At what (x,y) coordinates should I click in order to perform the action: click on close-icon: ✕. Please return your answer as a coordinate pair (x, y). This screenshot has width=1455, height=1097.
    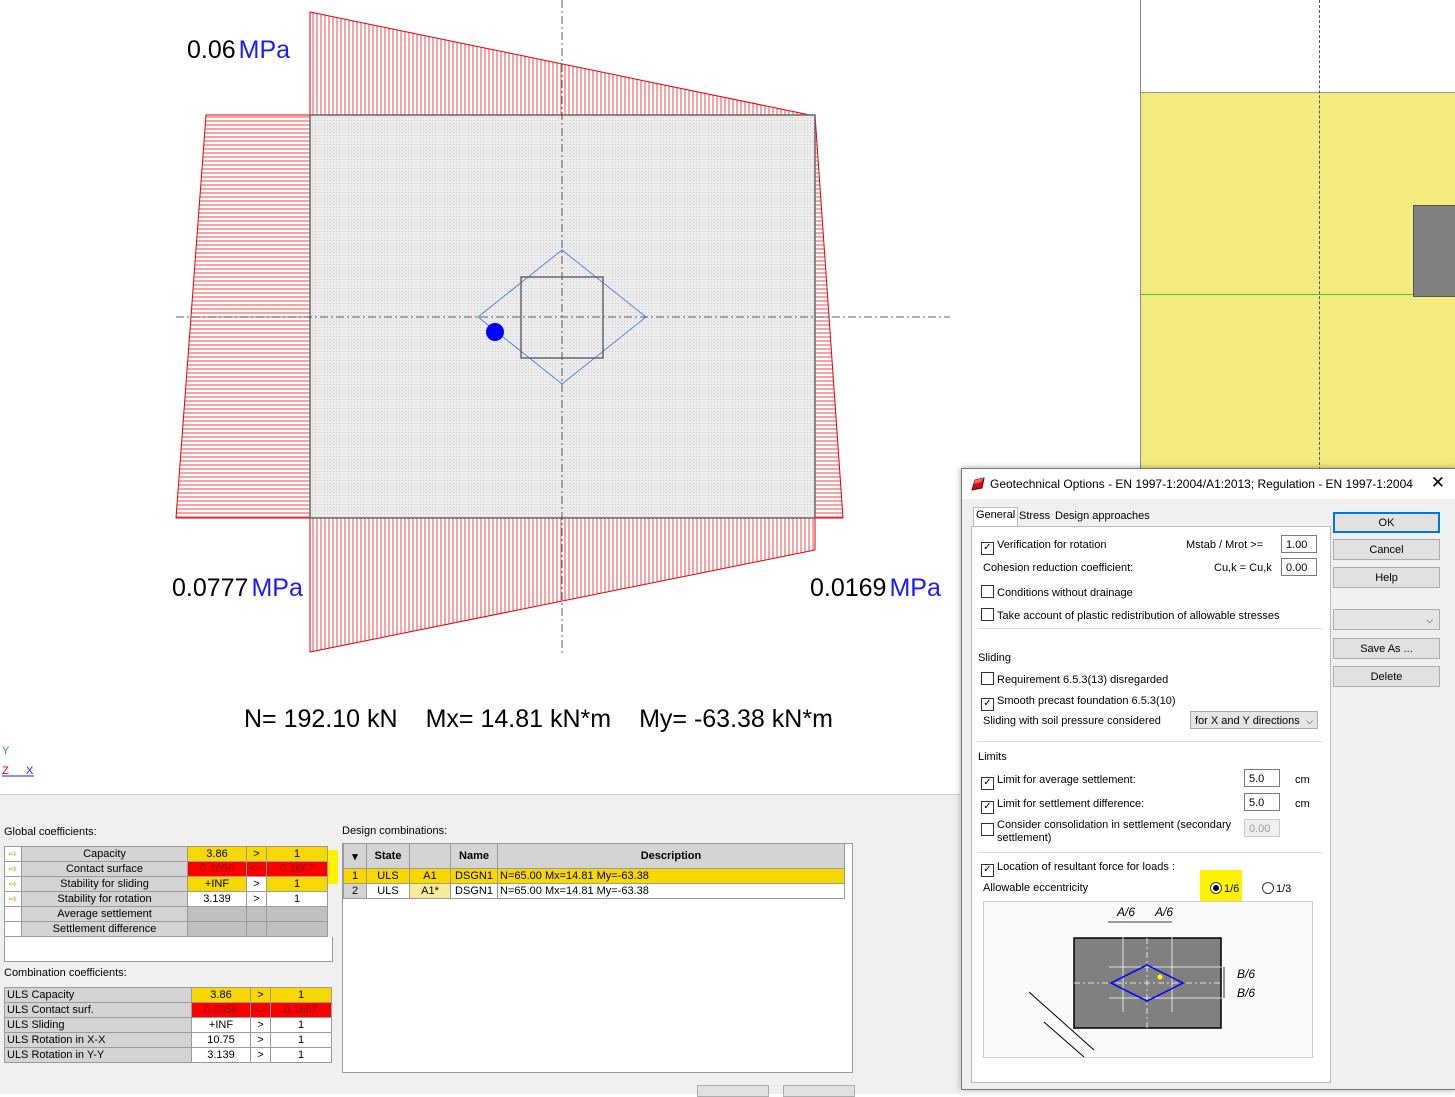
    Looking at the image, I should click on (1438, 483).